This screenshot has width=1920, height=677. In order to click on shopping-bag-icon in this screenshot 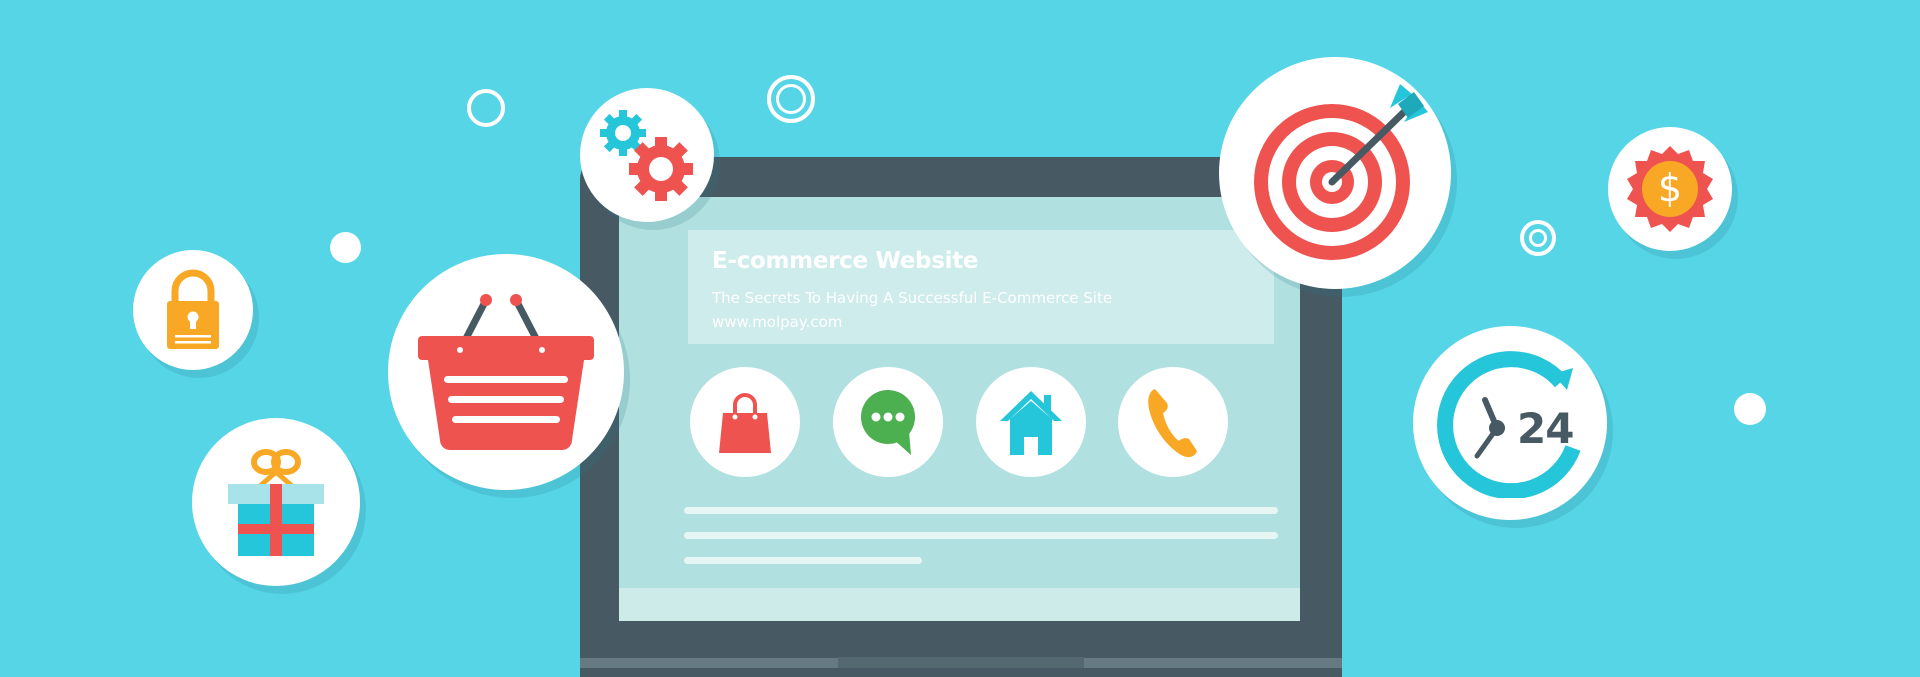, I will do `click(745, 423)`.